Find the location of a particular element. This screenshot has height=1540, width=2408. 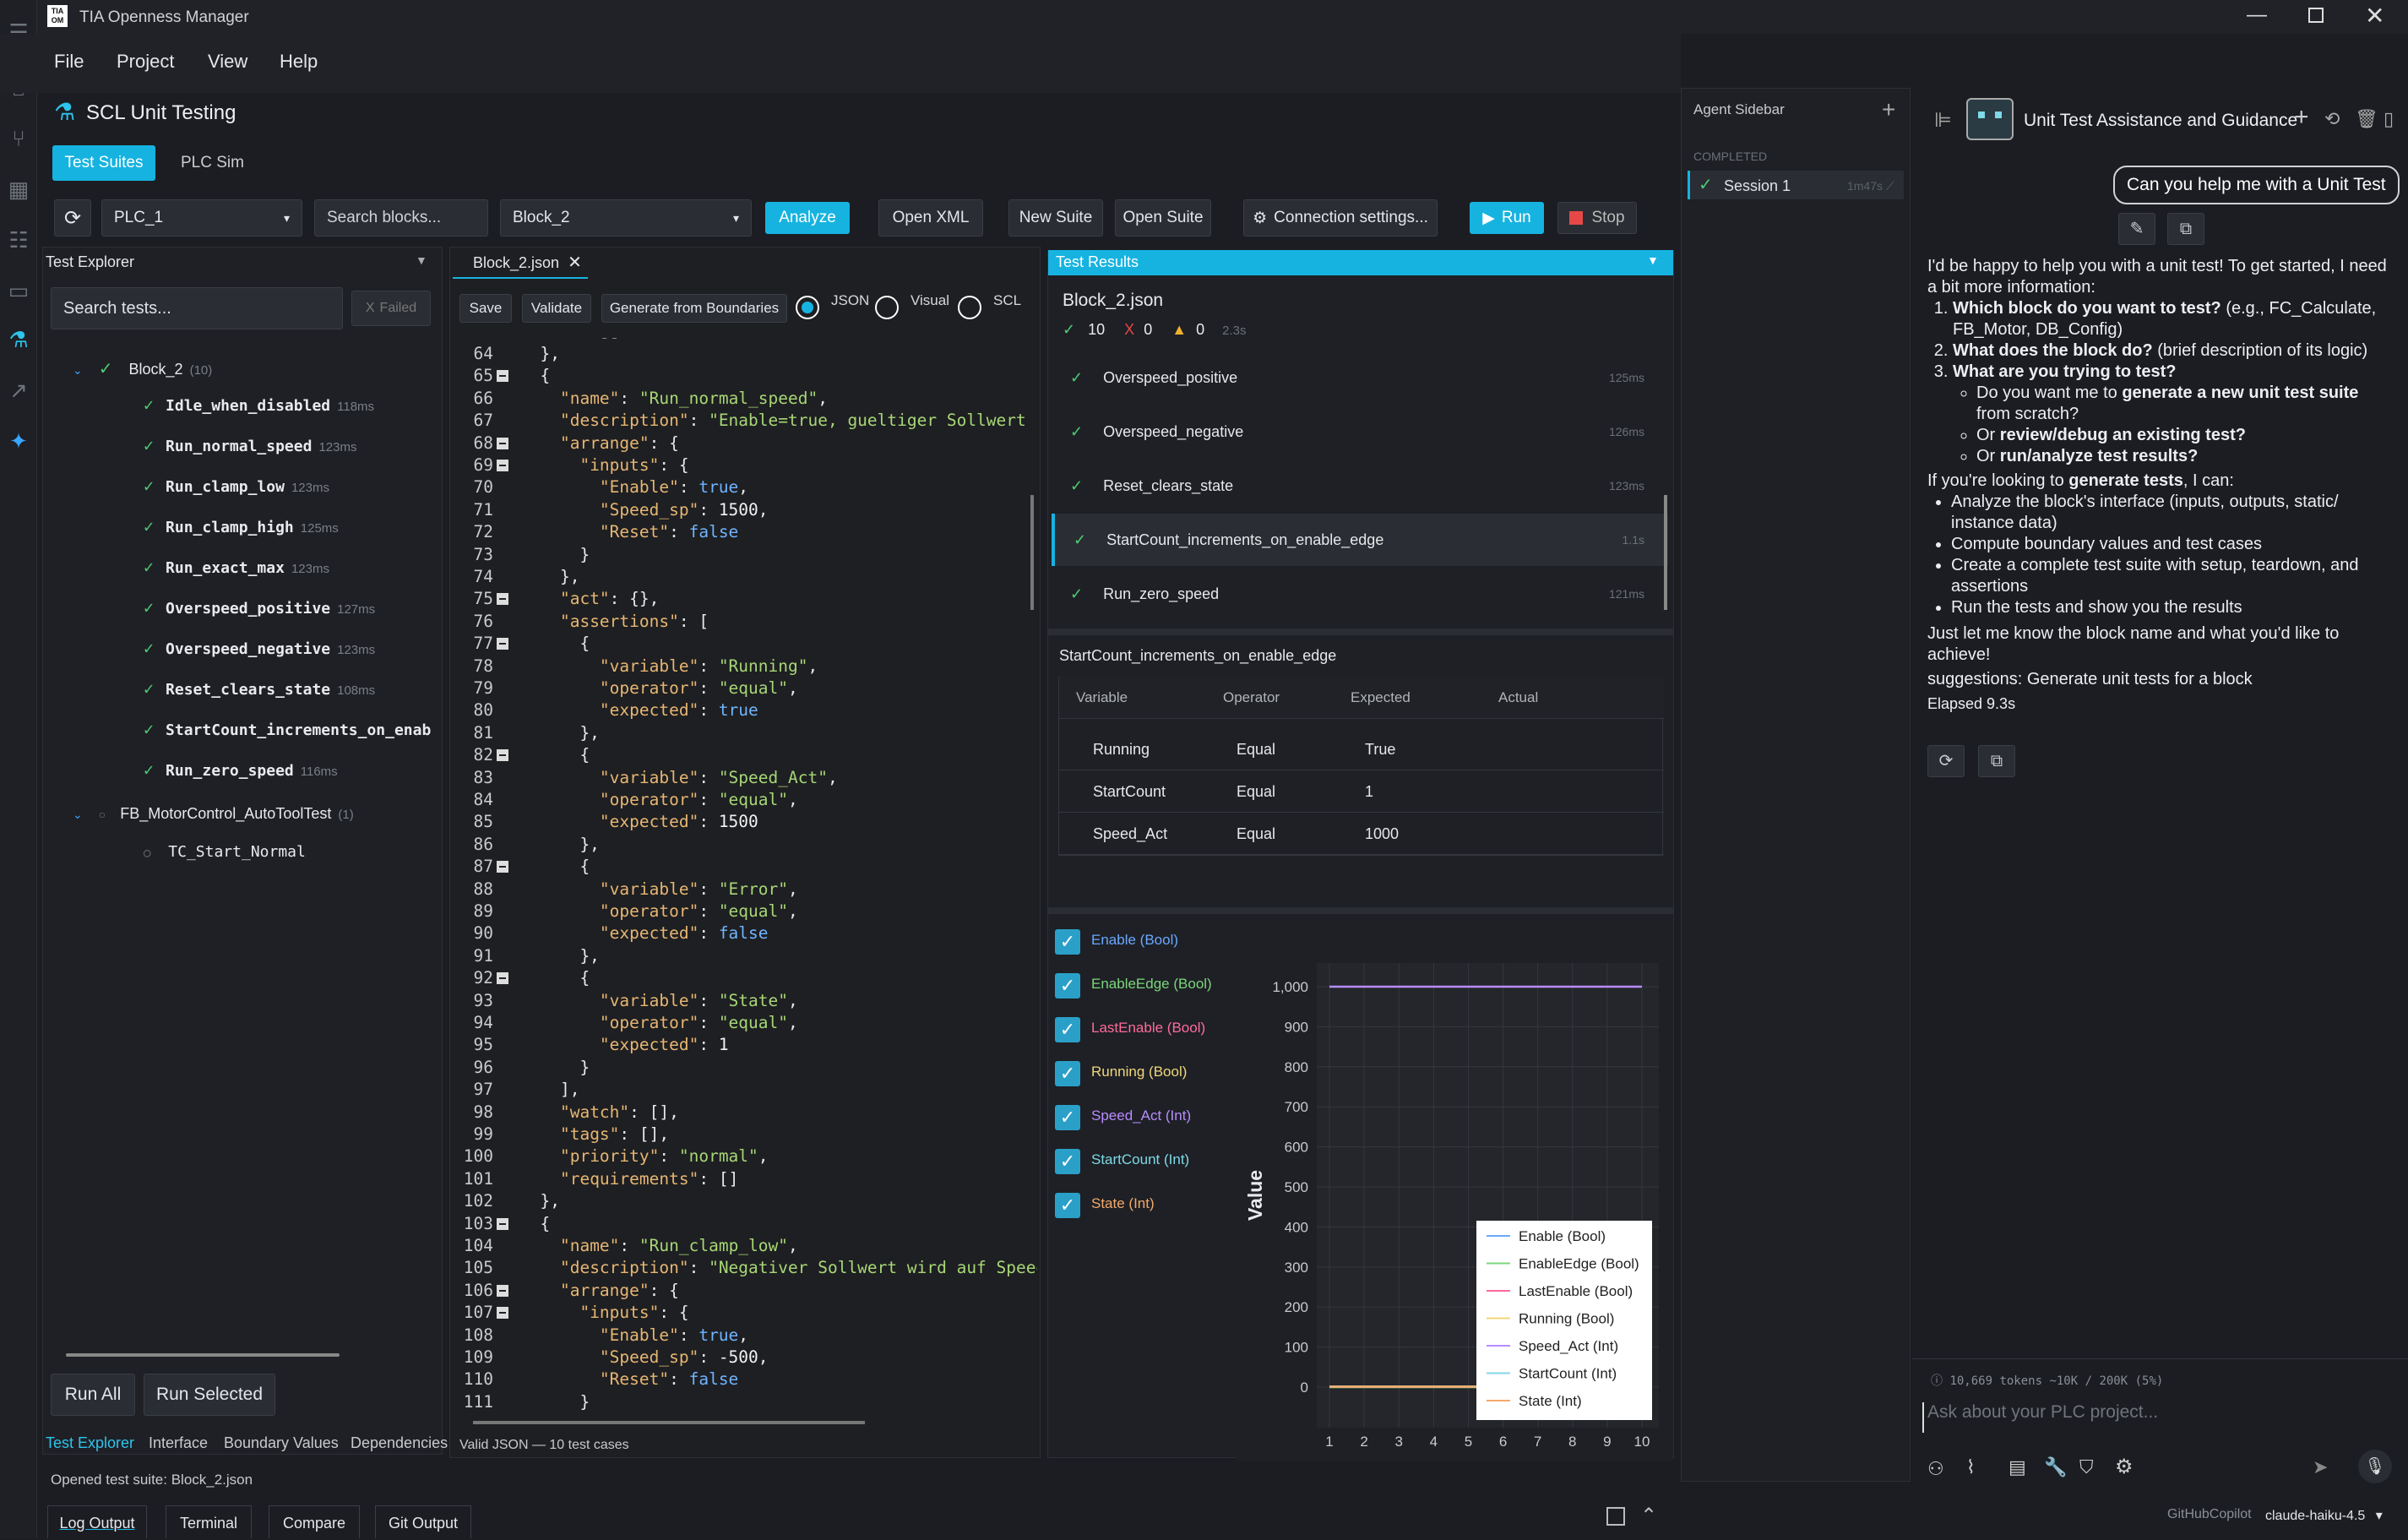

failed-filter-button: X Failed is located at coordinates (391, 308).